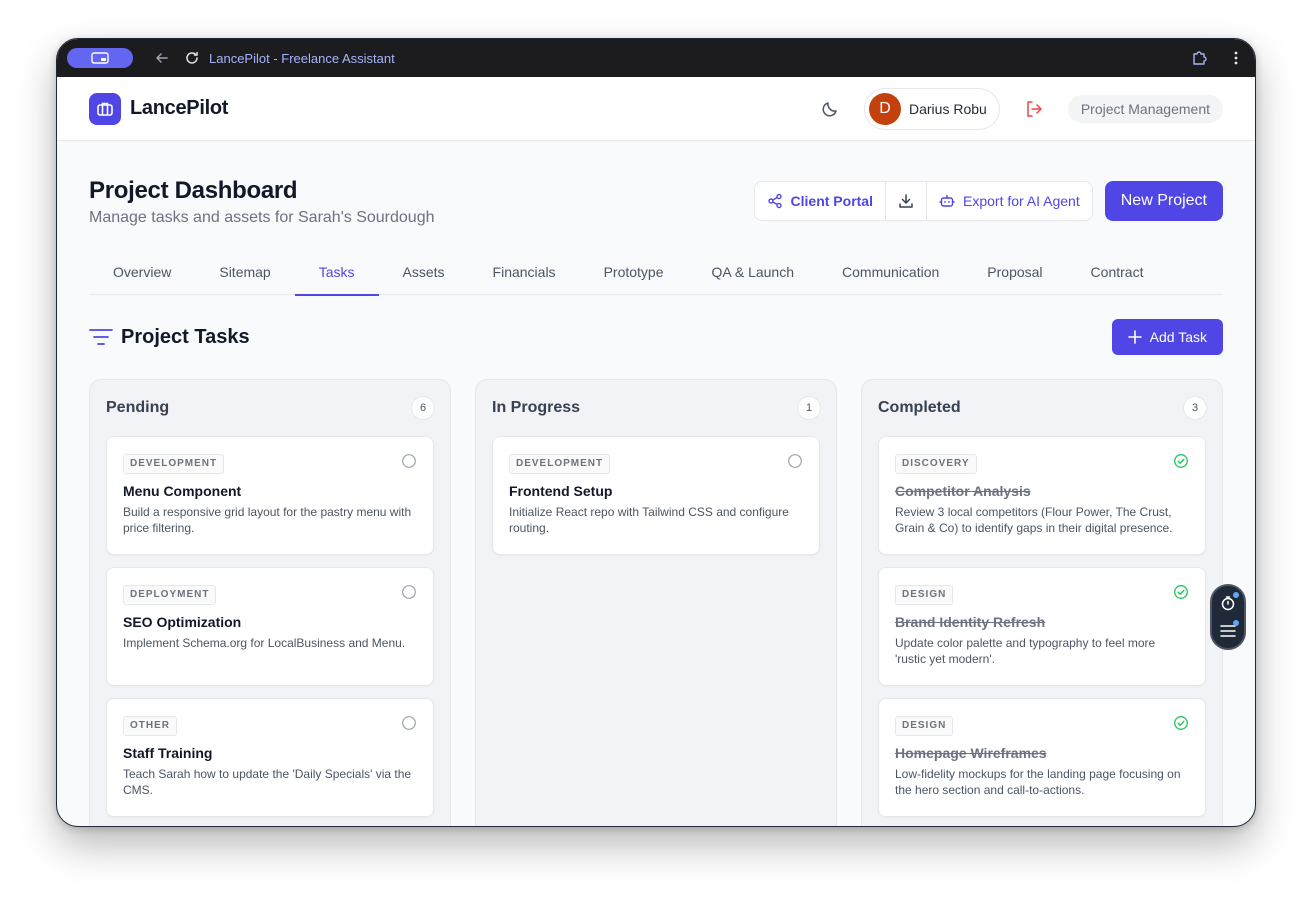 The height and width of the screenshot is (902, 1312). I want to click on task-title: Competitor Analysis, so click(963, 491).